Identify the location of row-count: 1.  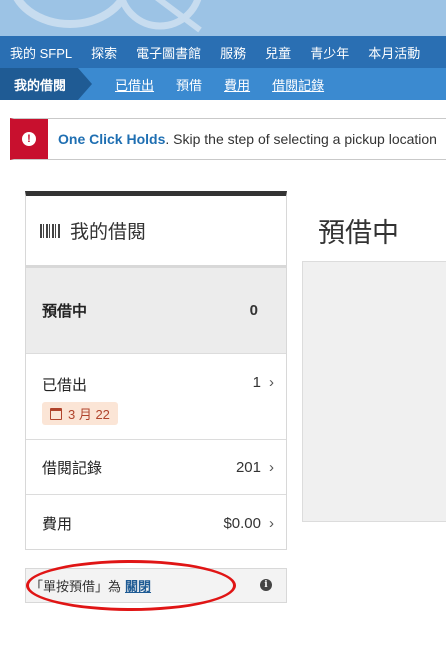
(256, 382).